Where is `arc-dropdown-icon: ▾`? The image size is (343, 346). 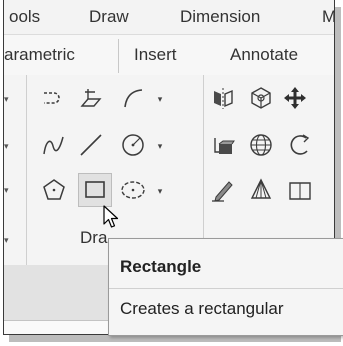
arc-dropdown-icon: ▾ is located at coordinates (160, 99).